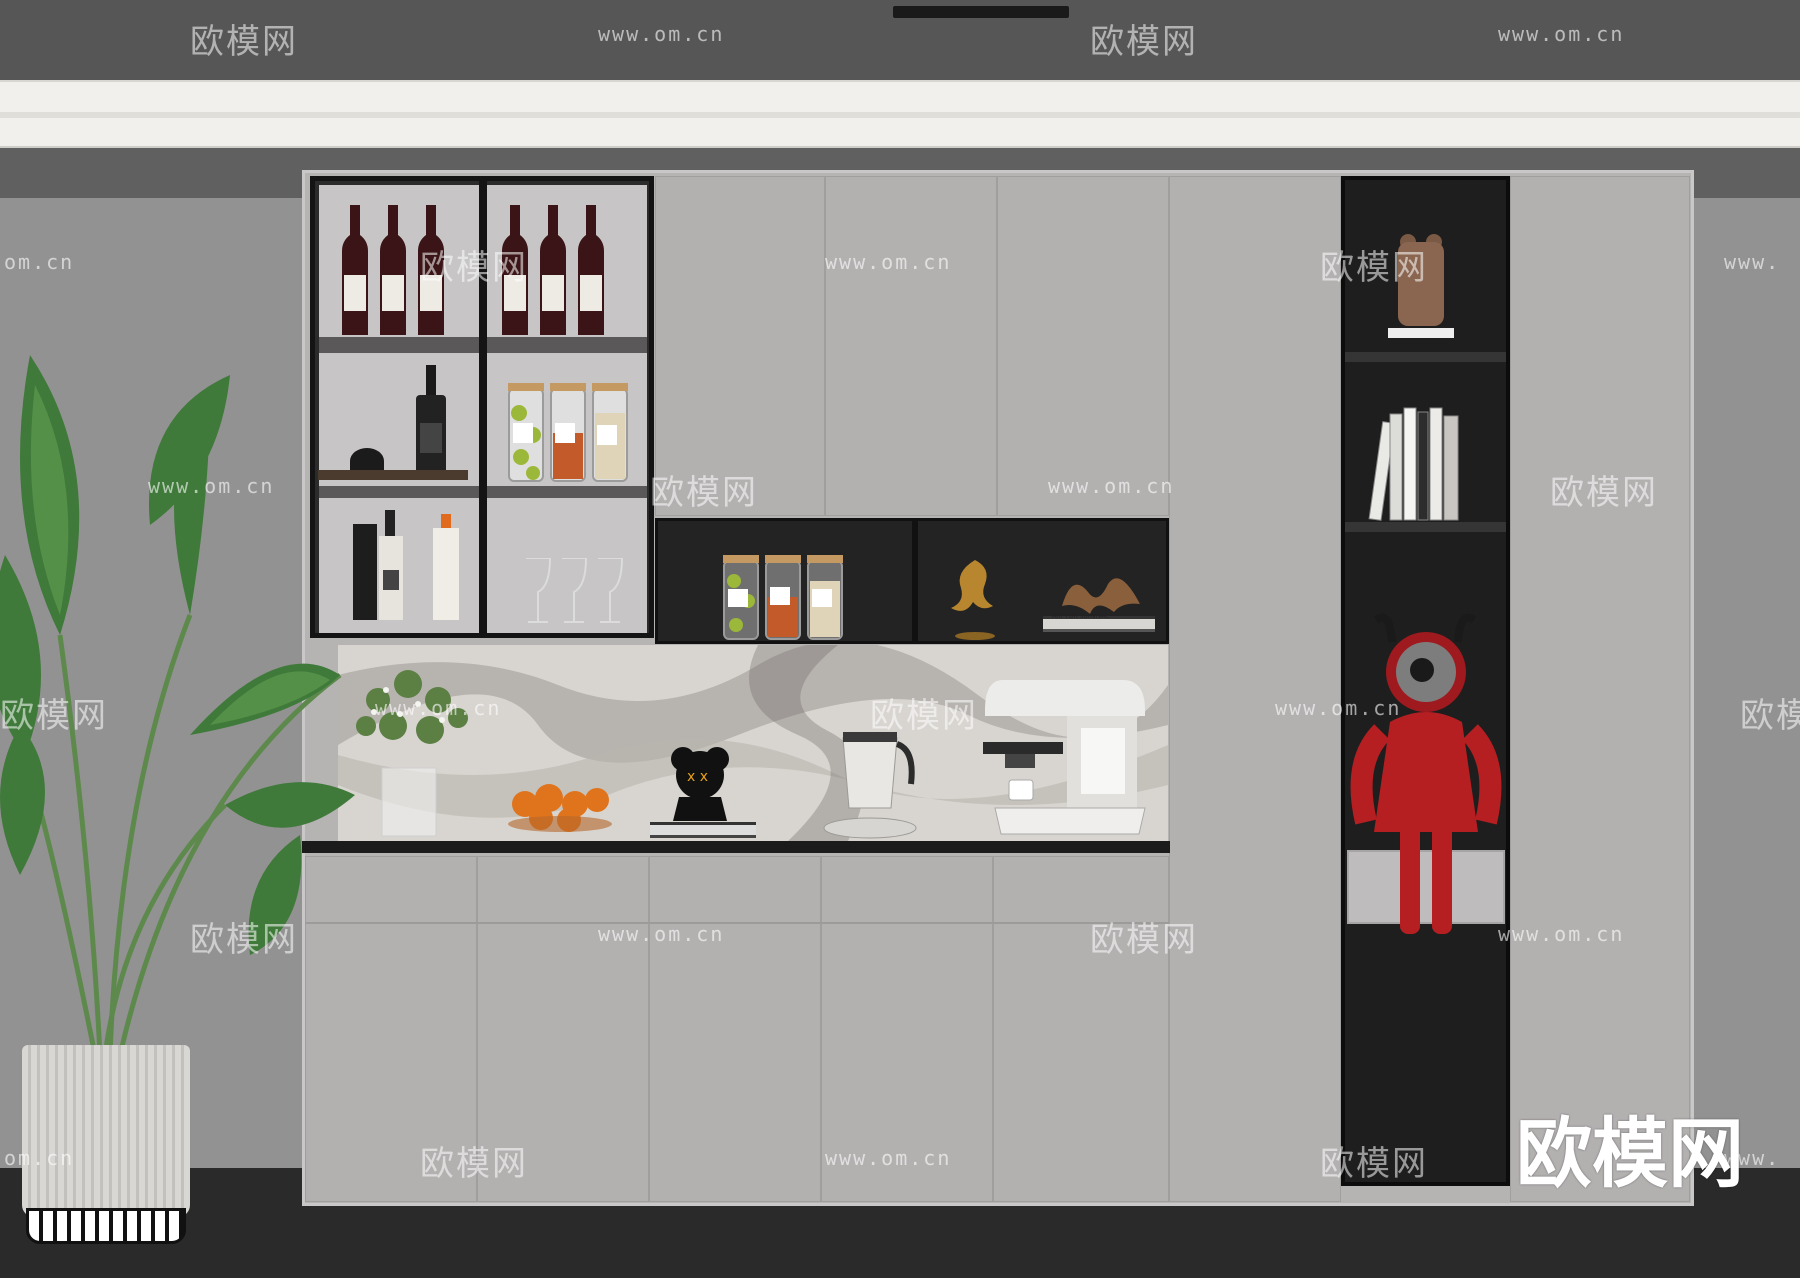 Image resolution: width=1800 pixels, height=1278 pixels. What do you see at coordinates (1064, 757) in the screenshot?
I see `espresso-machine` at bounding box center [1064, 757].